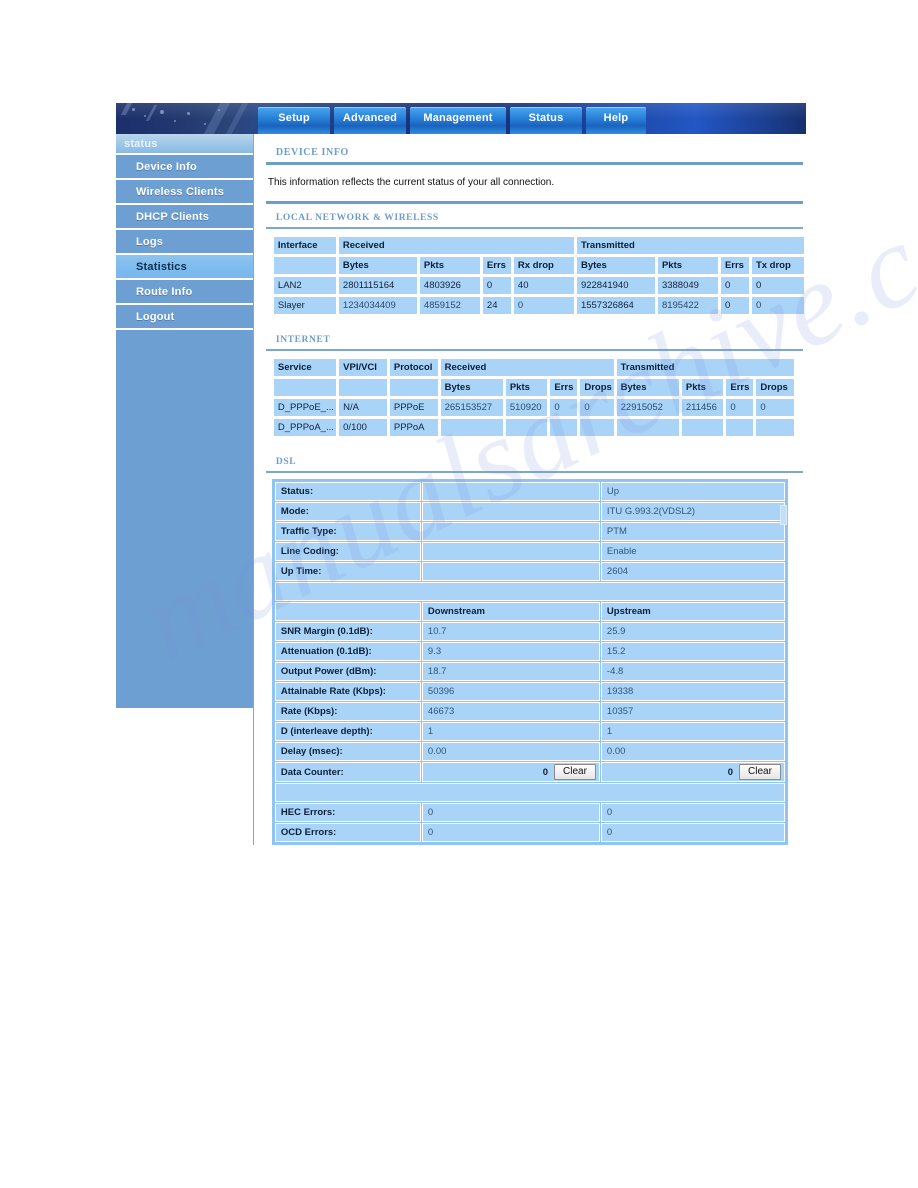 This screenshot has height=1188, width=918. Describe the element at coordinates (305, 387) in the screenshot. I see `subcol-blank-service` at that location.